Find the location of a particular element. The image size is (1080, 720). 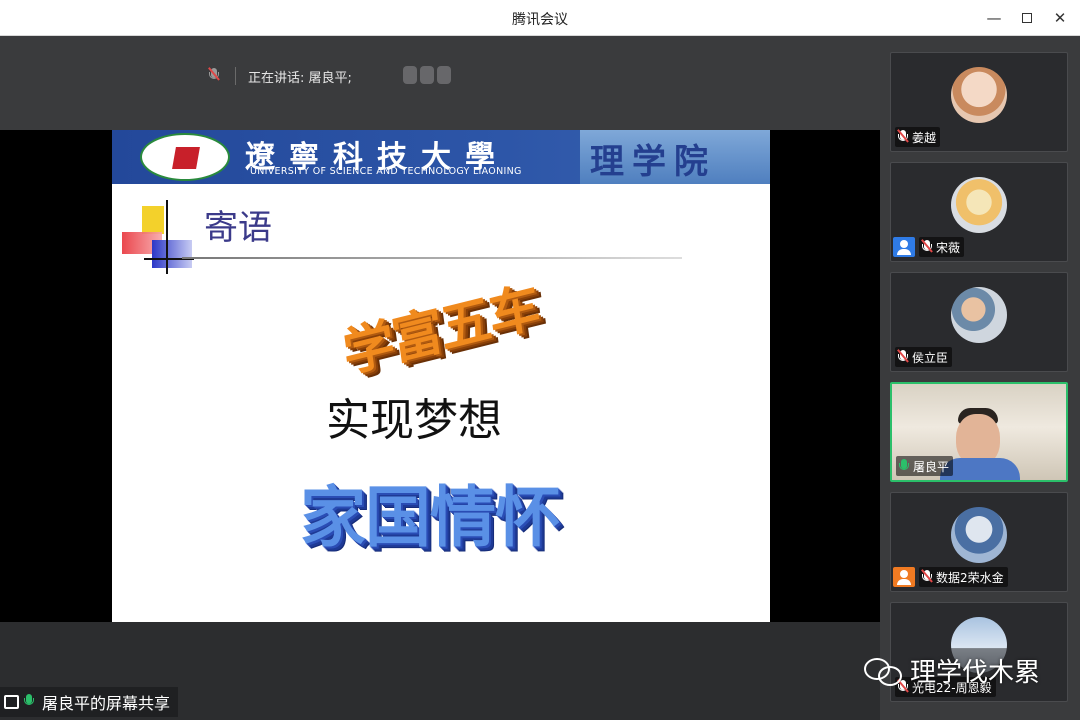

annotation-toolbar is located at coordinates (433, 77).